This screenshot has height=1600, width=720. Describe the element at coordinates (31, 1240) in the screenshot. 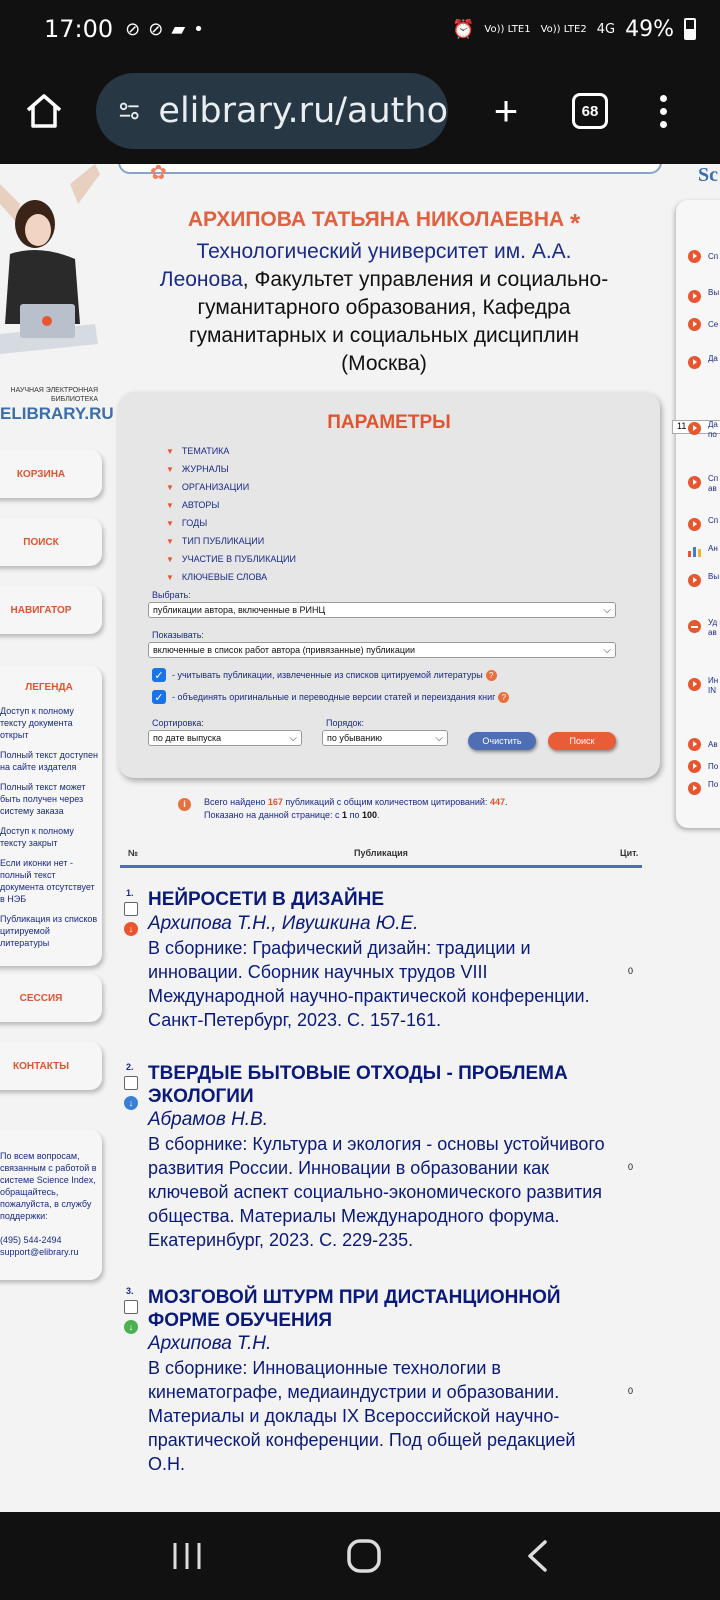

I see `support-phone: (495) 544-2494` at that location.